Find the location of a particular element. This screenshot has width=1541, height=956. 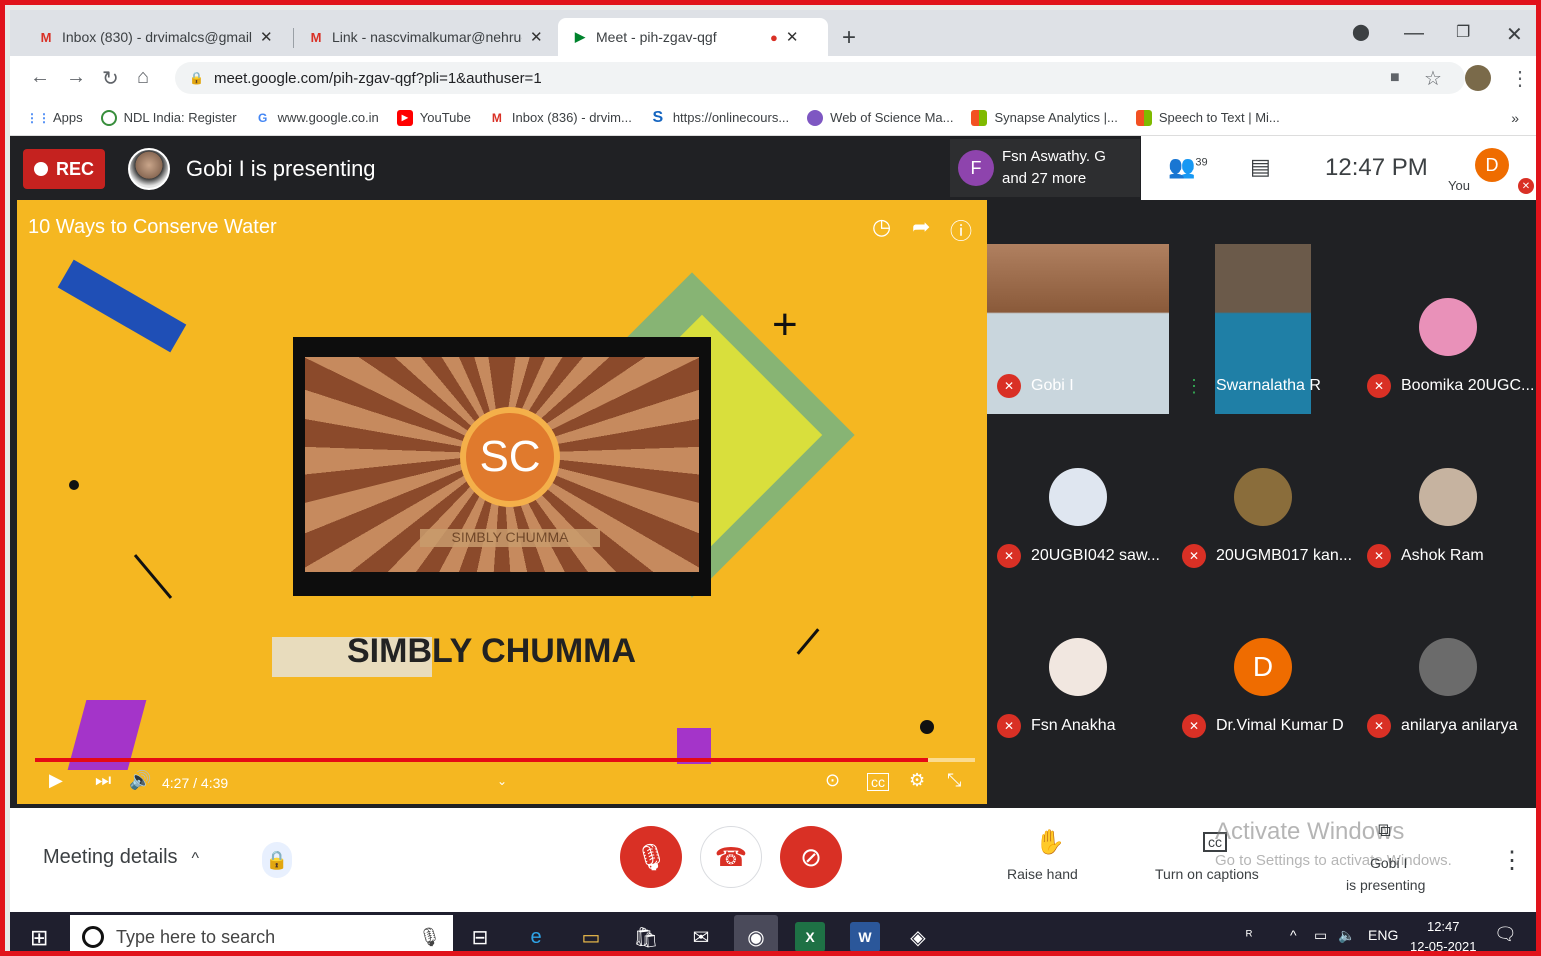

autoplay-toggle: ⊙ is located at coordinates (832, 780).